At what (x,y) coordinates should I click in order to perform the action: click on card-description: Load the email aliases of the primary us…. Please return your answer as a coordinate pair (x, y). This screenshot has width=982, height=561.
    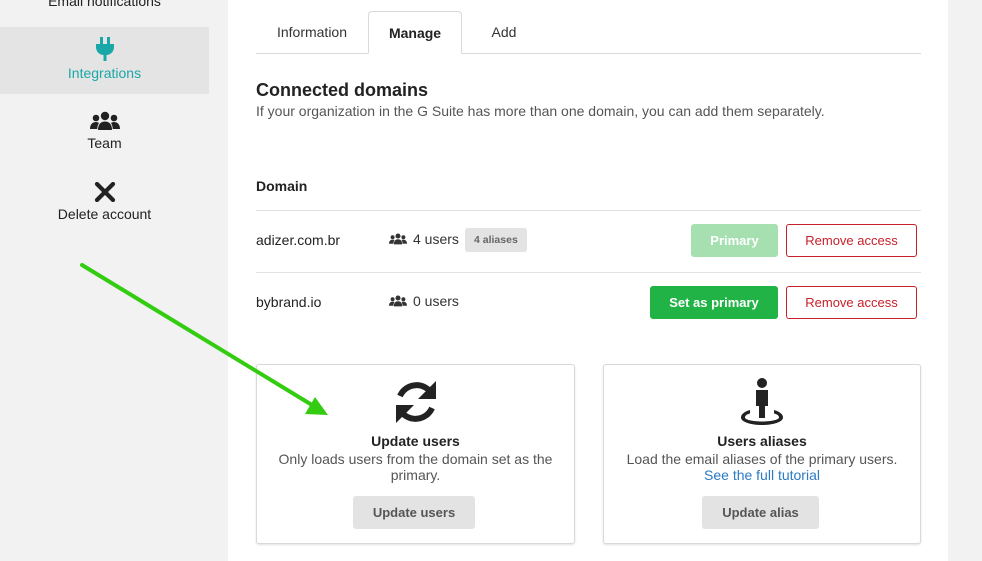
    Looking at the image, I should click on (762, 459).